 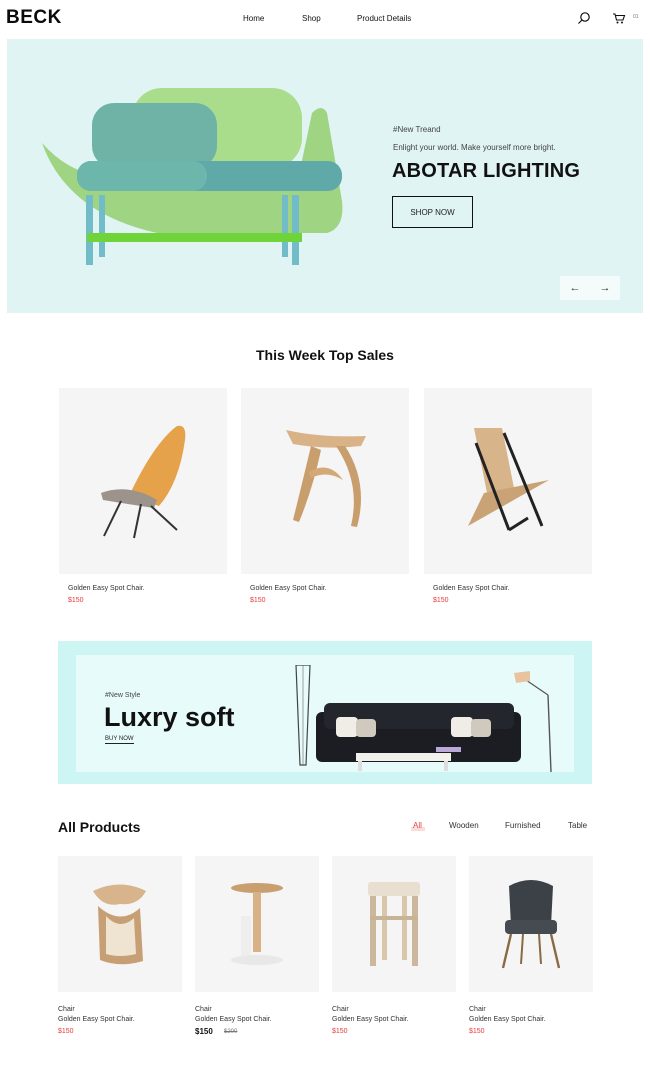 What do you see at coordinates (619, 18) in the screenshot?
I see `cart-icon` at bounding box center [619, 18].